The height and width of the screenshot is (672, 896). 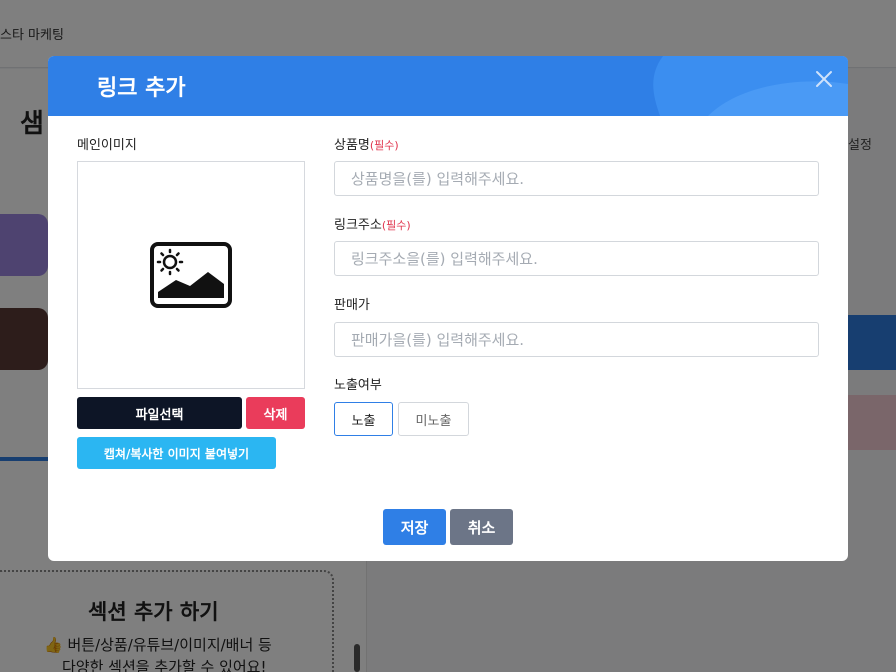 I want to click on product-name-input, so click(x=576, y=178).